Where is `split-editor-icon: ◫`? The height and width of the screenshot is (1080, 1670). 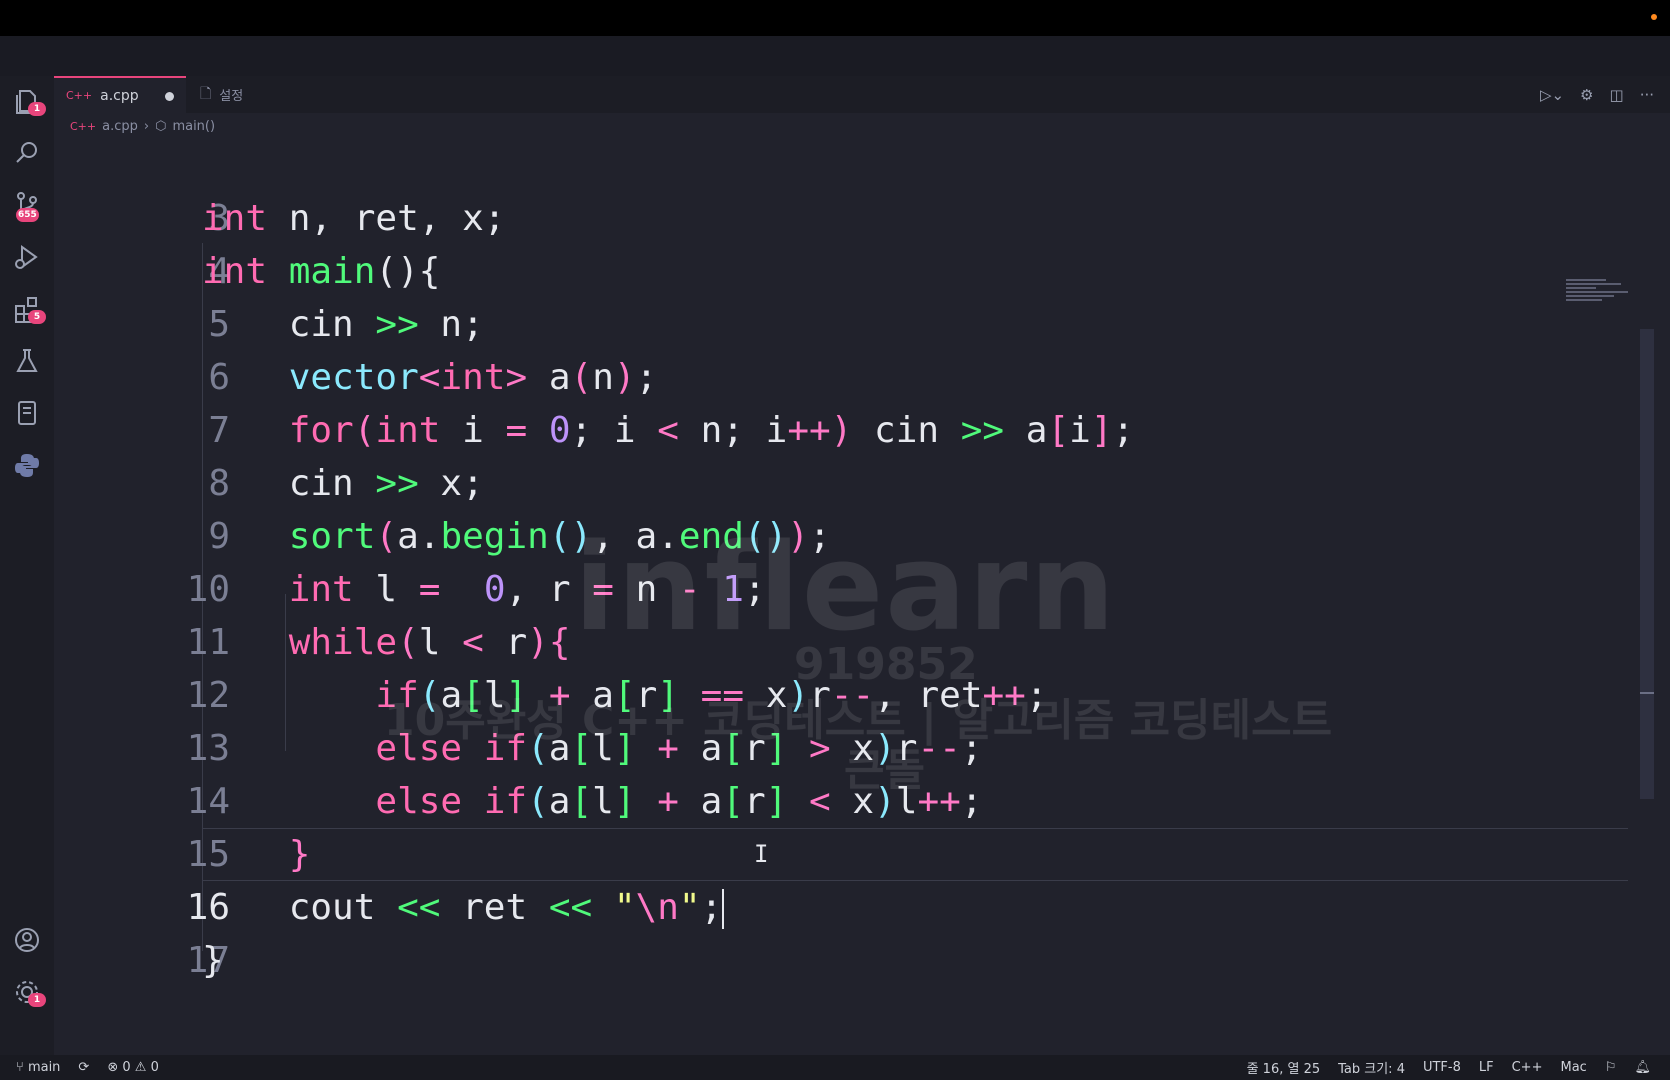
split-editor-icon: ◫ is located at coordinates (1617, 95).